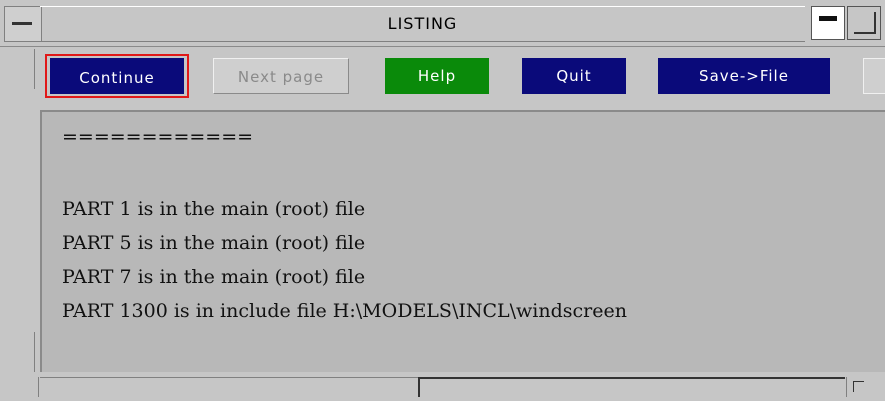 The image size is (885, 401). I want to click on horizontal-scrollbar, so click(442, 387).